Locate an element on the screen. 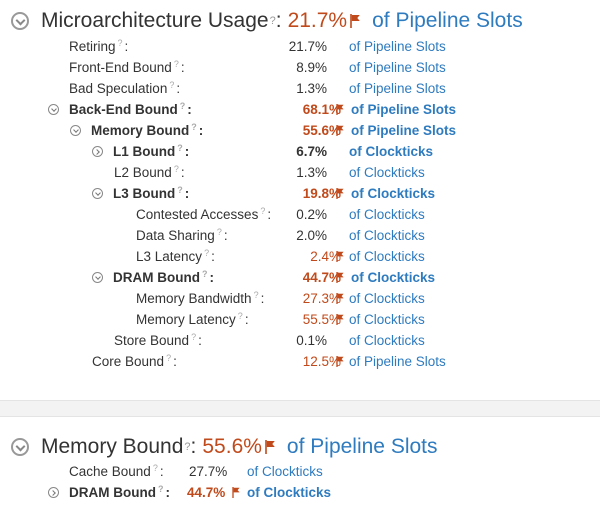  metric-label: Back-End Bound is located at coordinates (123, 109).